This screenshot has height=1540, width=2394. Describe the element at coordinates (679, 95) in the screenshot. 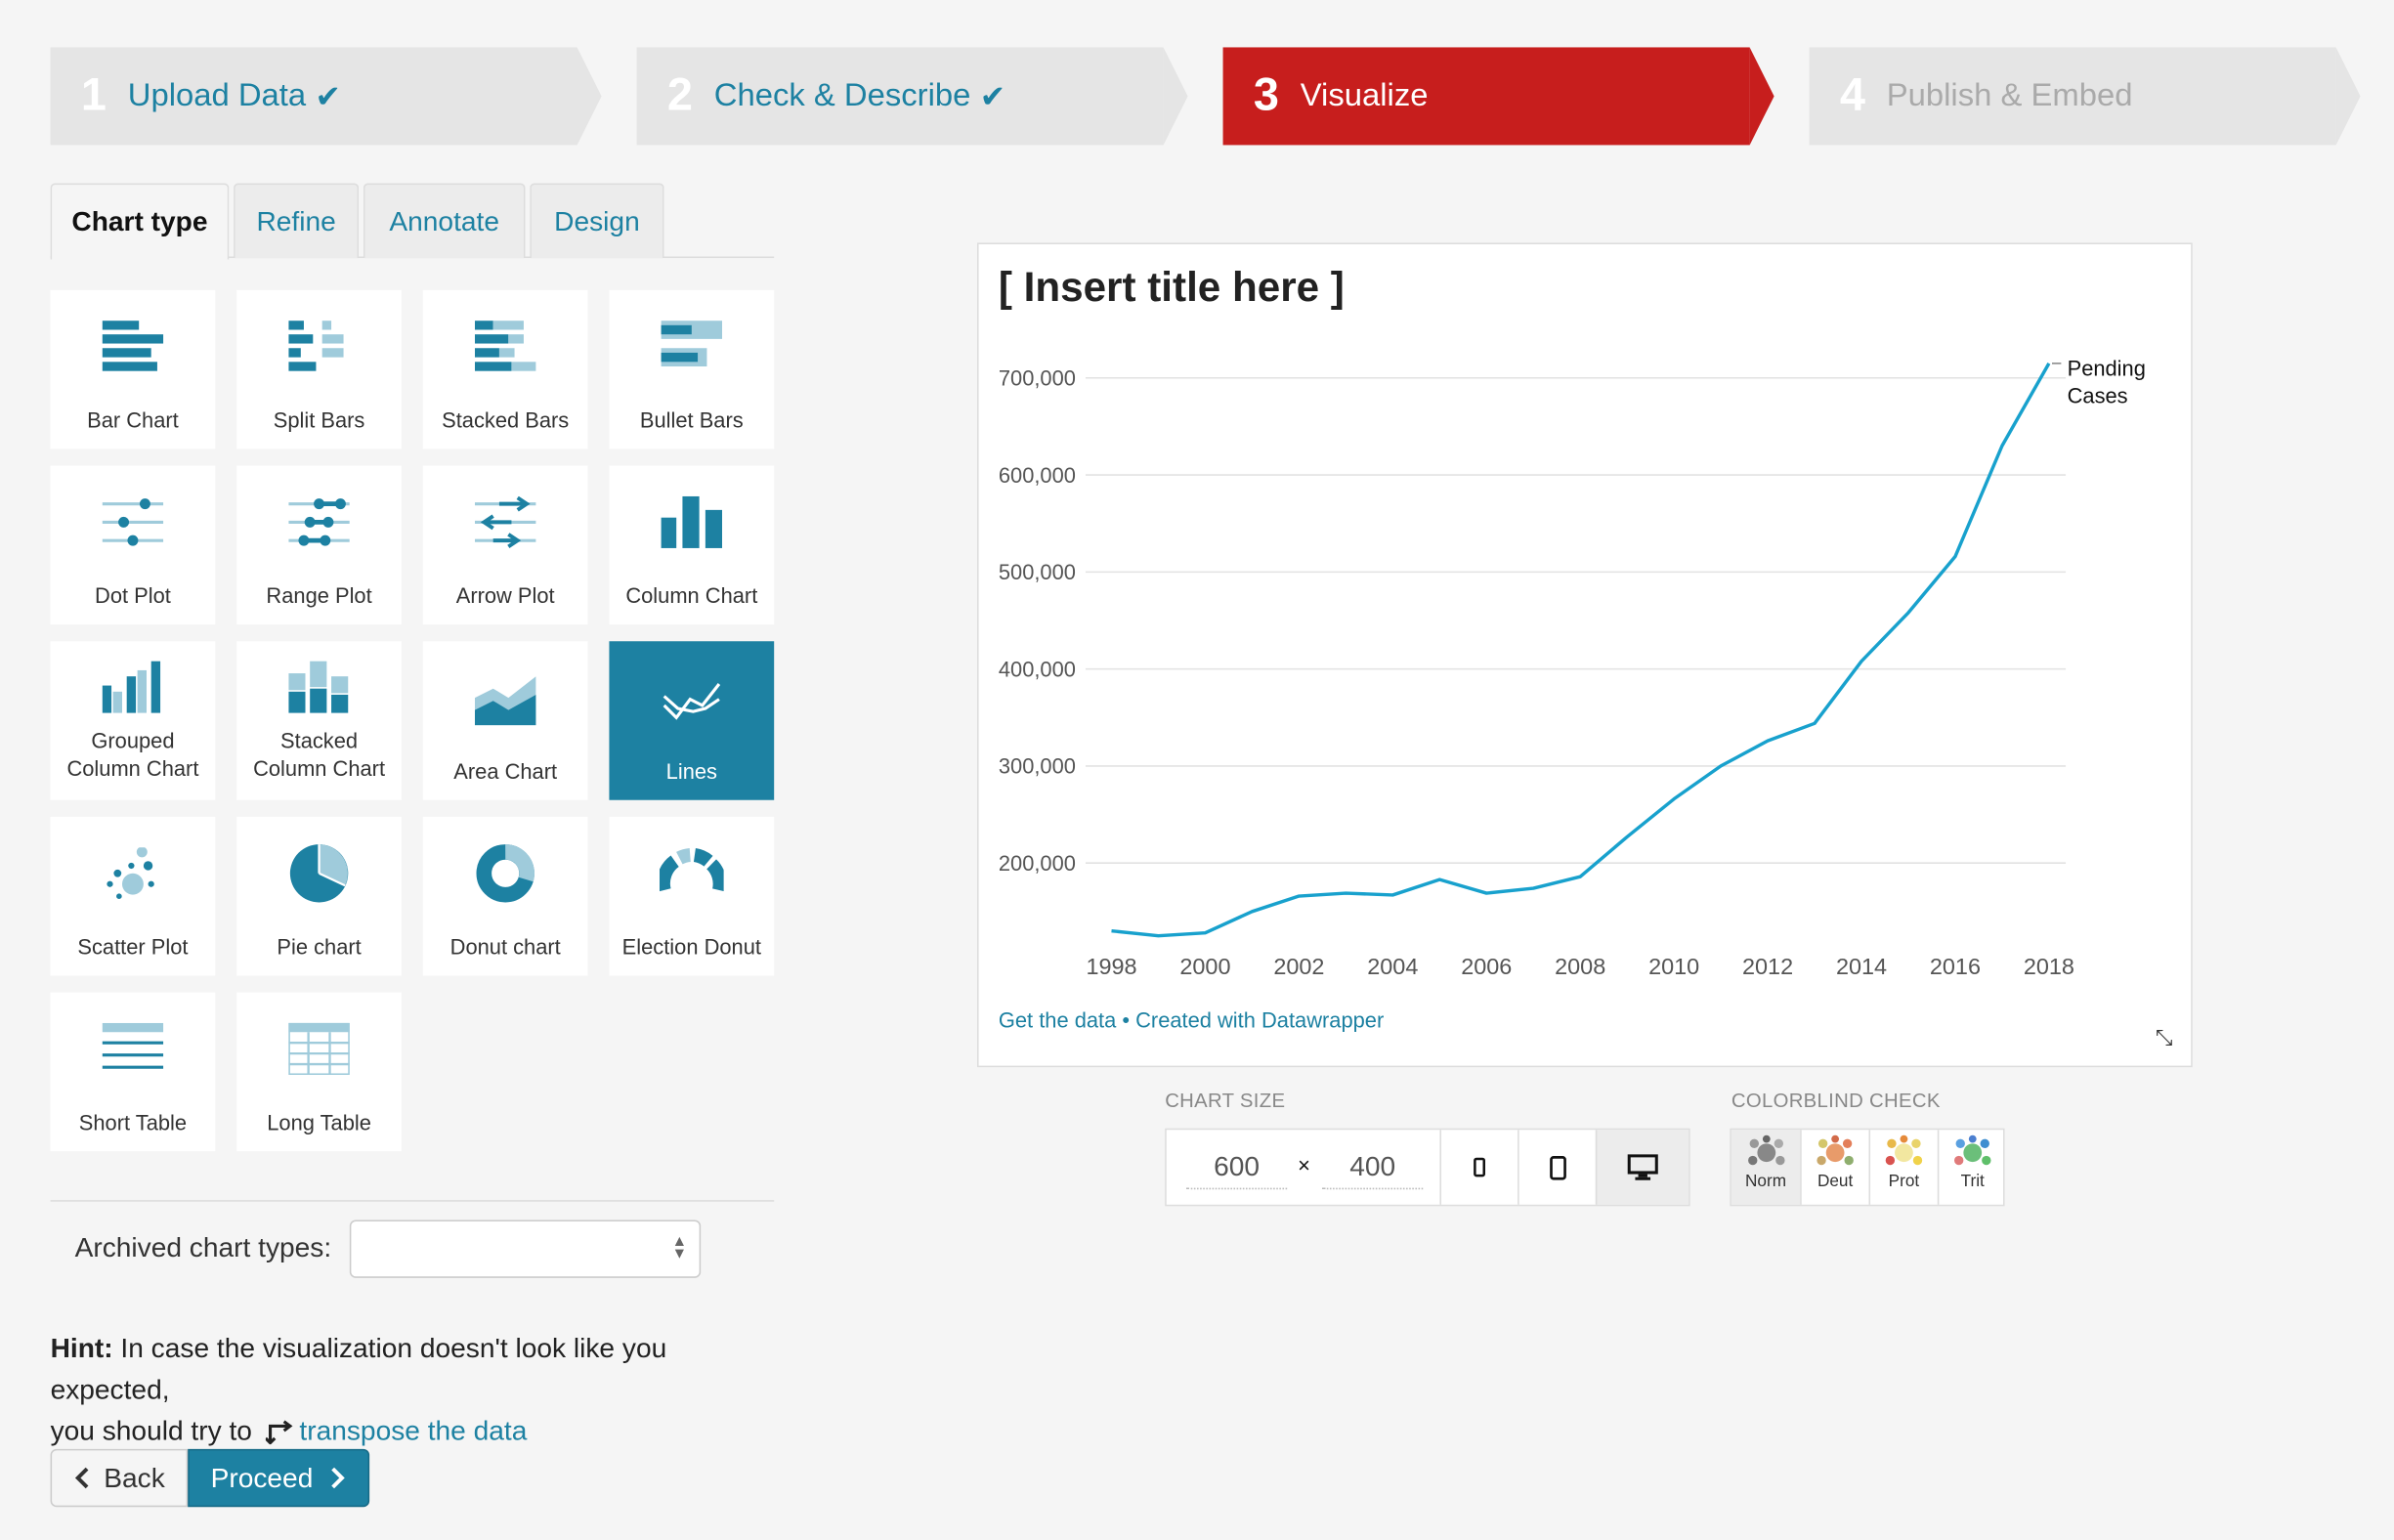

I see `step-number: 2` at that location.